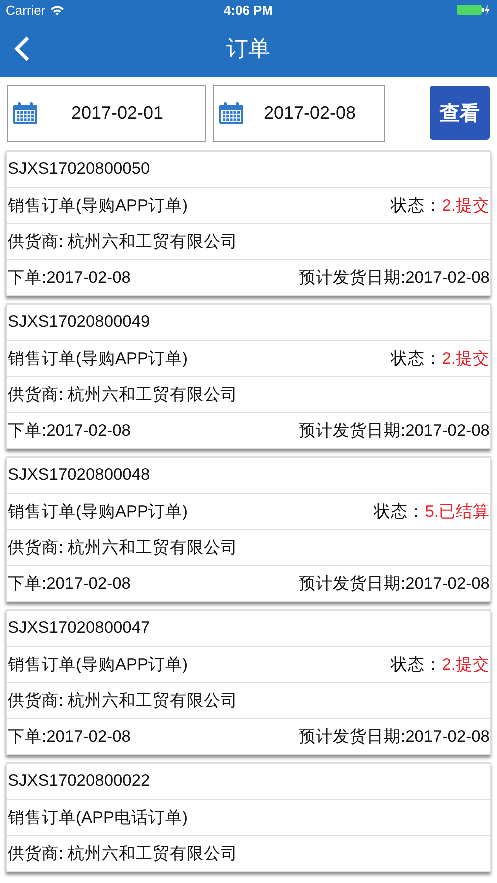 This screenshot has width=497, height=883. I want to click on view-button: 查看, so click(460, 113).